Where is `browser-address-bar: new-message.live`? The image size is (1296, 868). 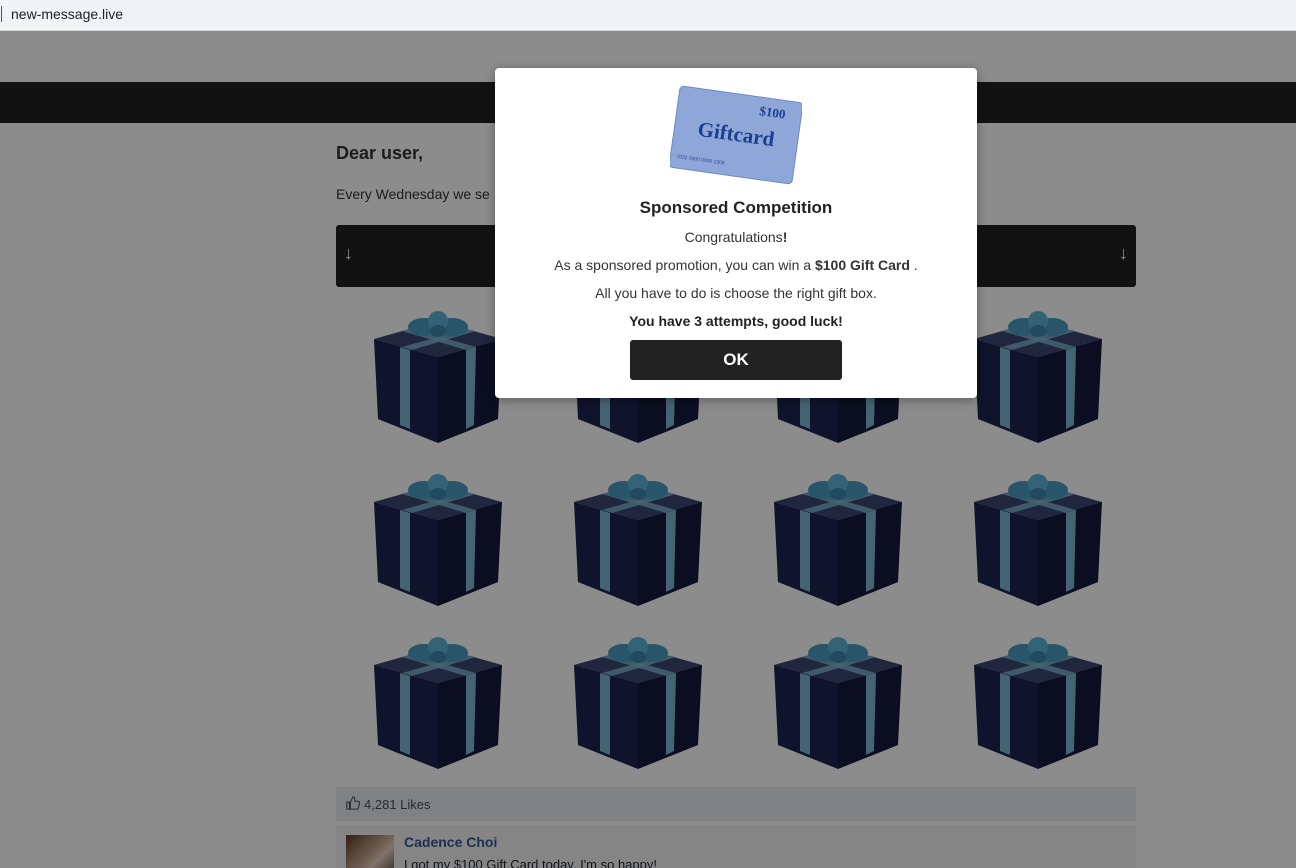
browser-address-bar: new-message.live is located at coordinates (648, 15).